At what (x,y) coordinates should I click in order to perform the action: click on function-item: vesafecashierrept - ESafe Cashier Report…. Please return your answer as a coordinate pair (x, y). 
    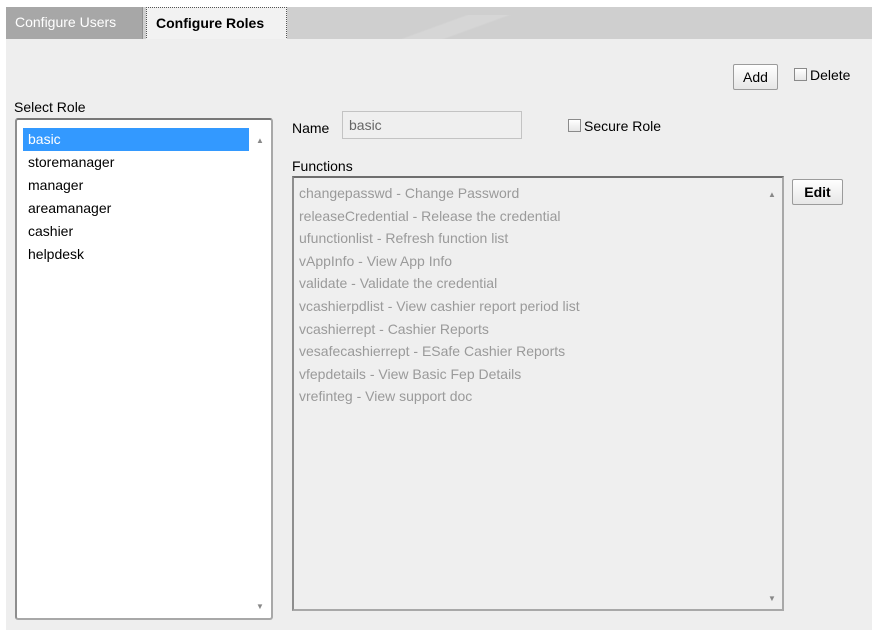
    Looking at the image, I should click on (432, 351).